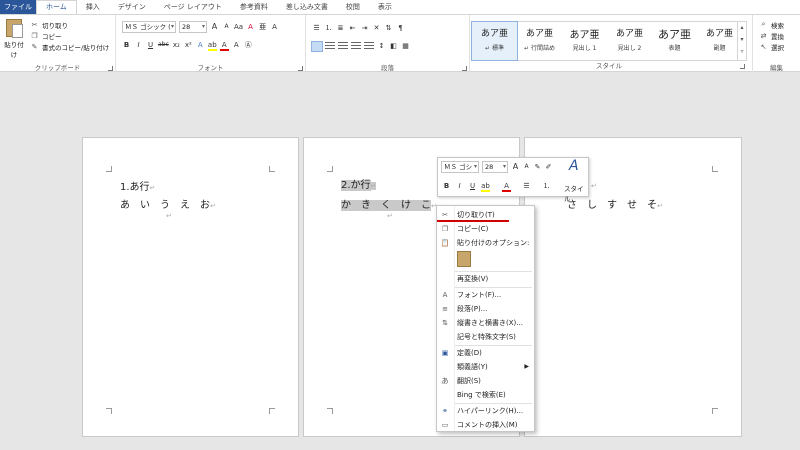 The height and width of the screenshot is (450, 800). What do you see at coordinates (493, 242) in the screenshot?
I see `menu-item-label: 貼り付けのオプション:` at bounding box center [493, 242].